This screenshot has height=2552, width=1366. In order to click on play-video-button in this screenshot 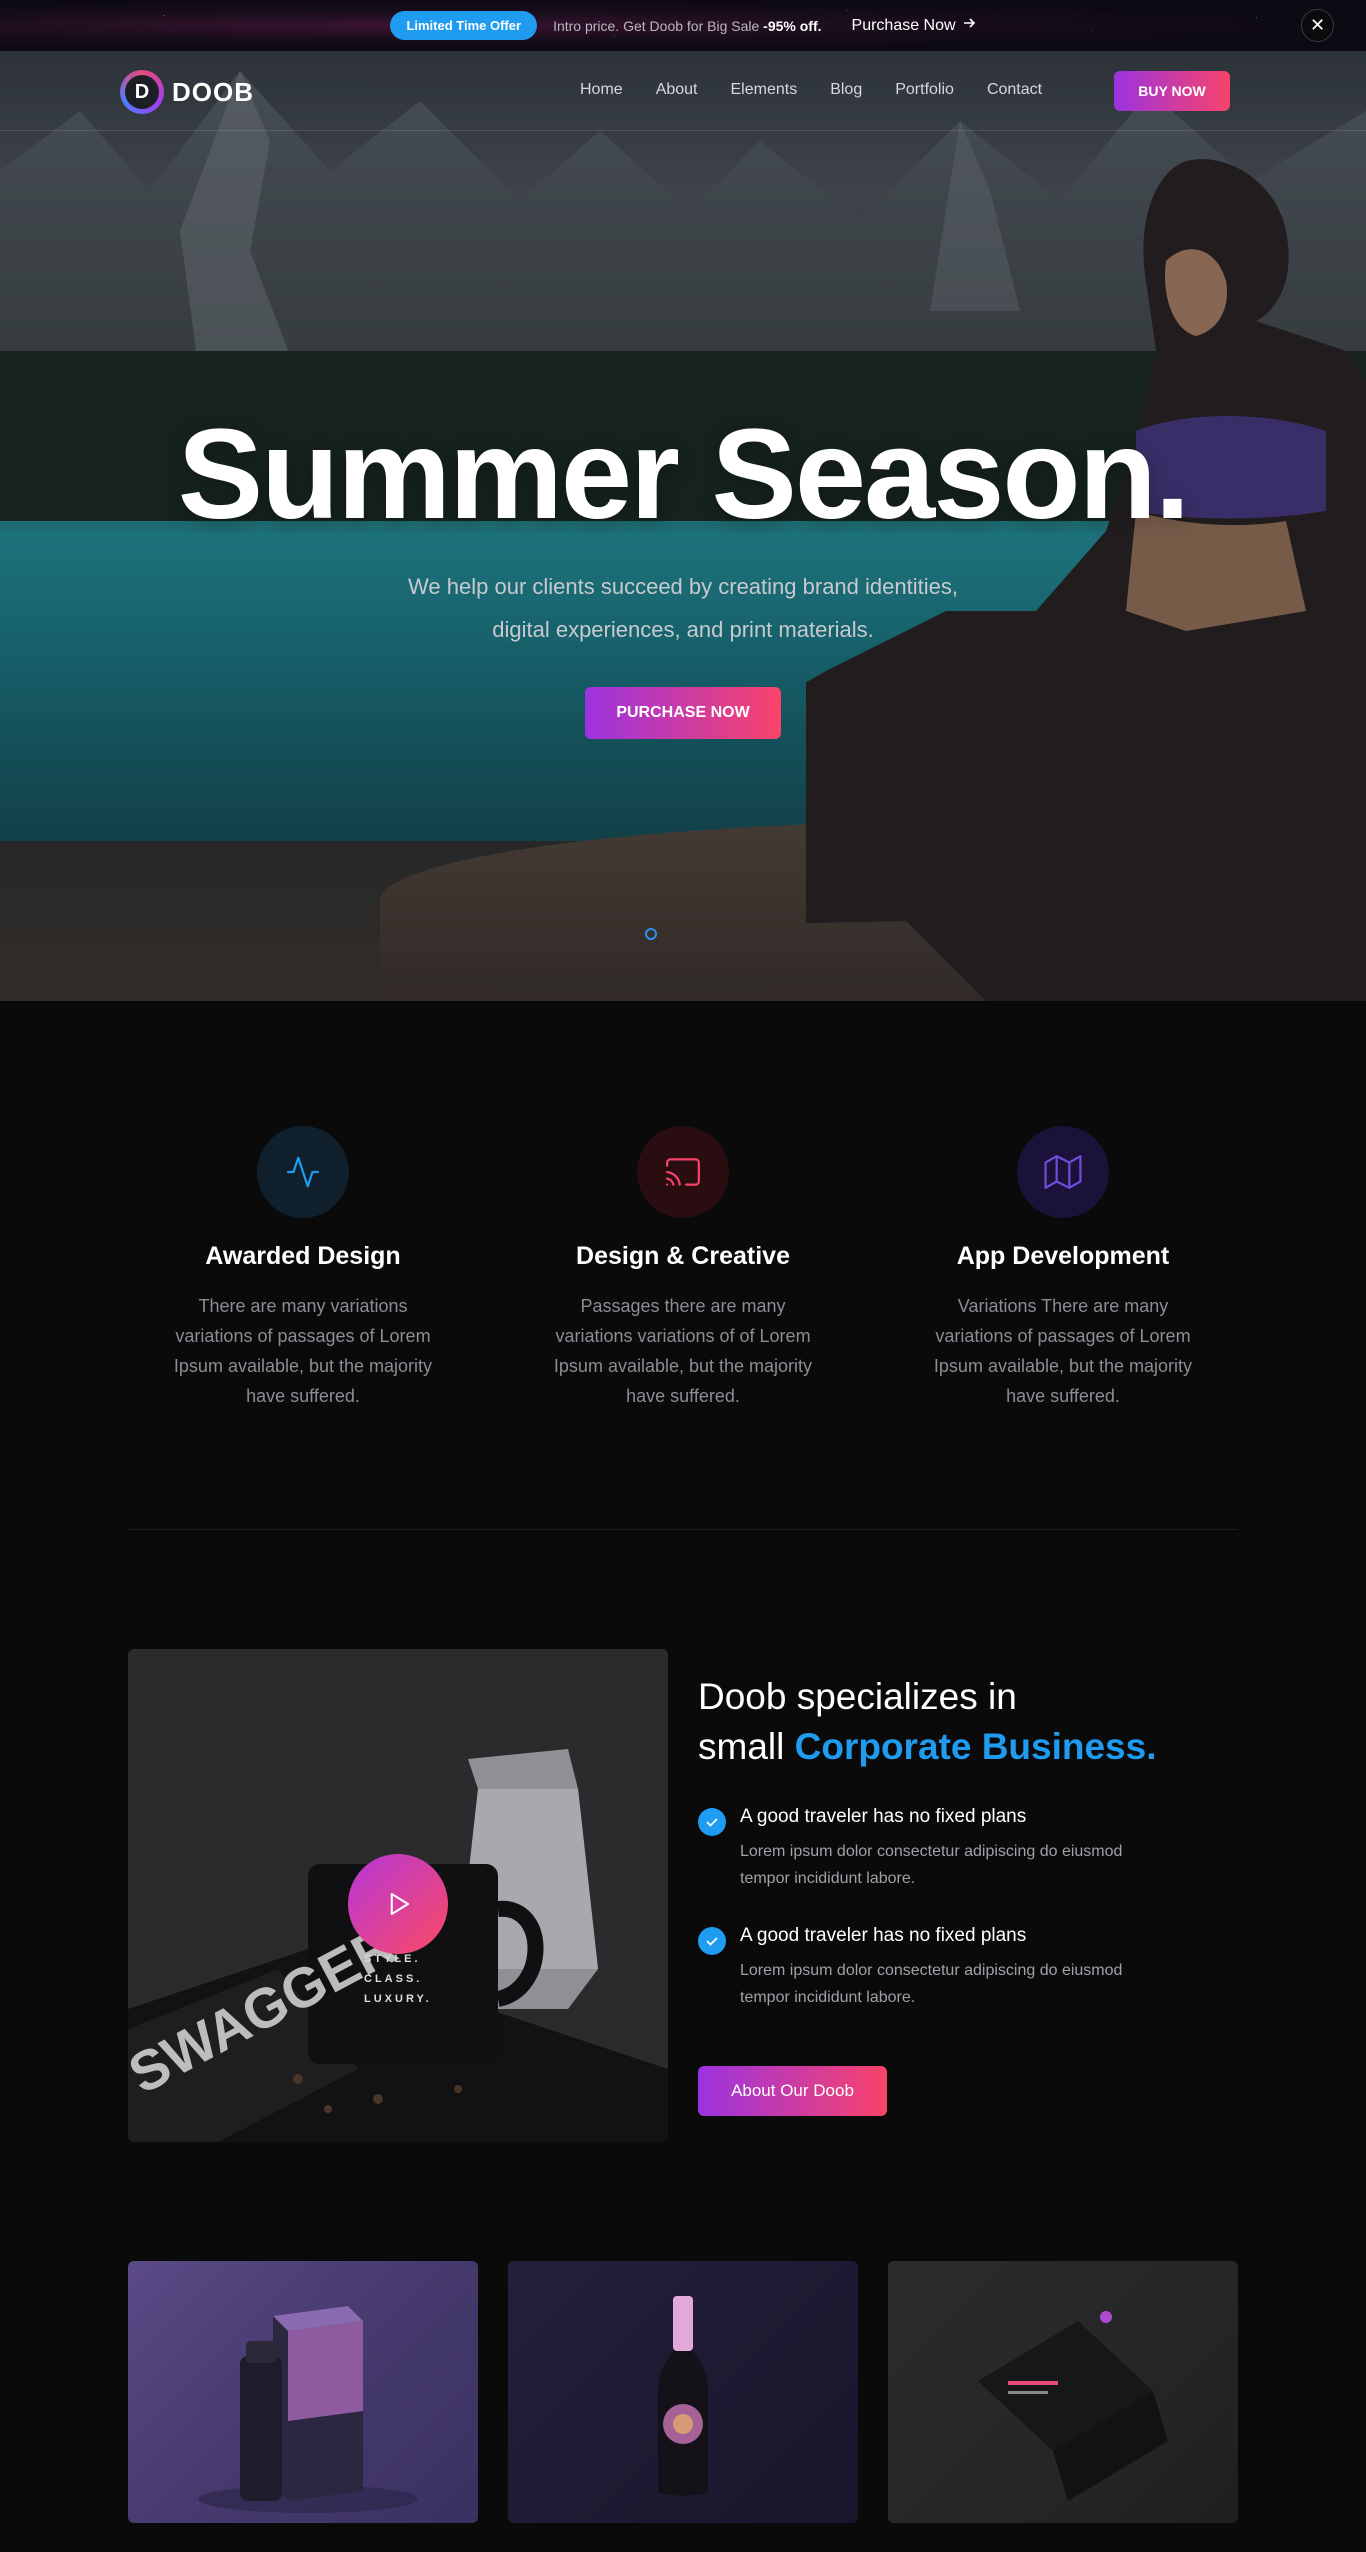, I will do `click(398, 1904)`.